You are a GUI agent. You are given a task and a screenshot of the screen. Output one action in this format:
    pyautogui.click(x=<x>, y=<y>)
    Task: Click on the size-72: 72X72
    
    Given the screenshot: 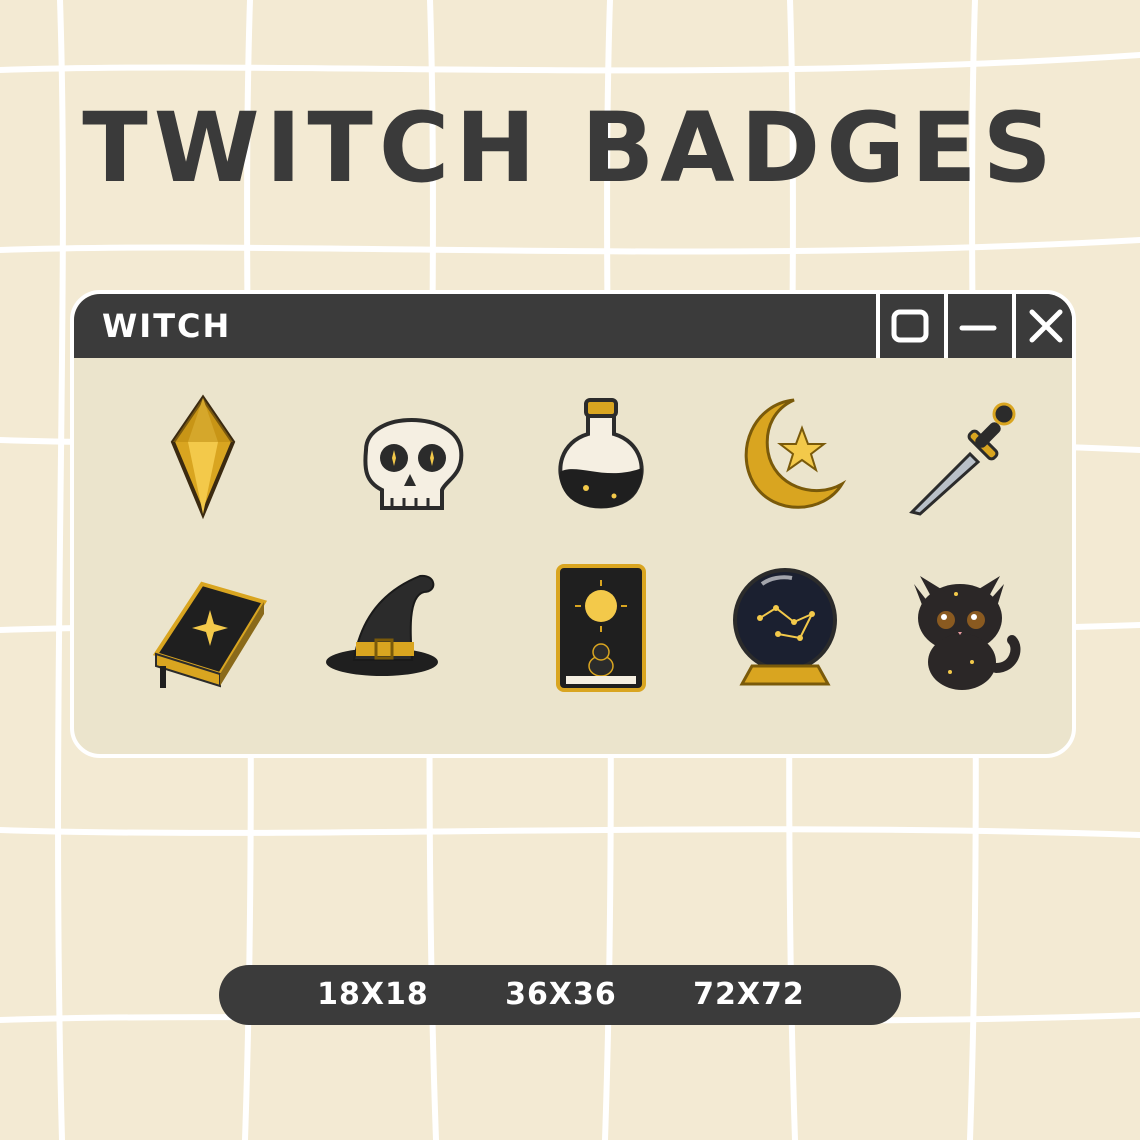 What is the action you would take?
    pyautogui.click(x=749, y=994)
    